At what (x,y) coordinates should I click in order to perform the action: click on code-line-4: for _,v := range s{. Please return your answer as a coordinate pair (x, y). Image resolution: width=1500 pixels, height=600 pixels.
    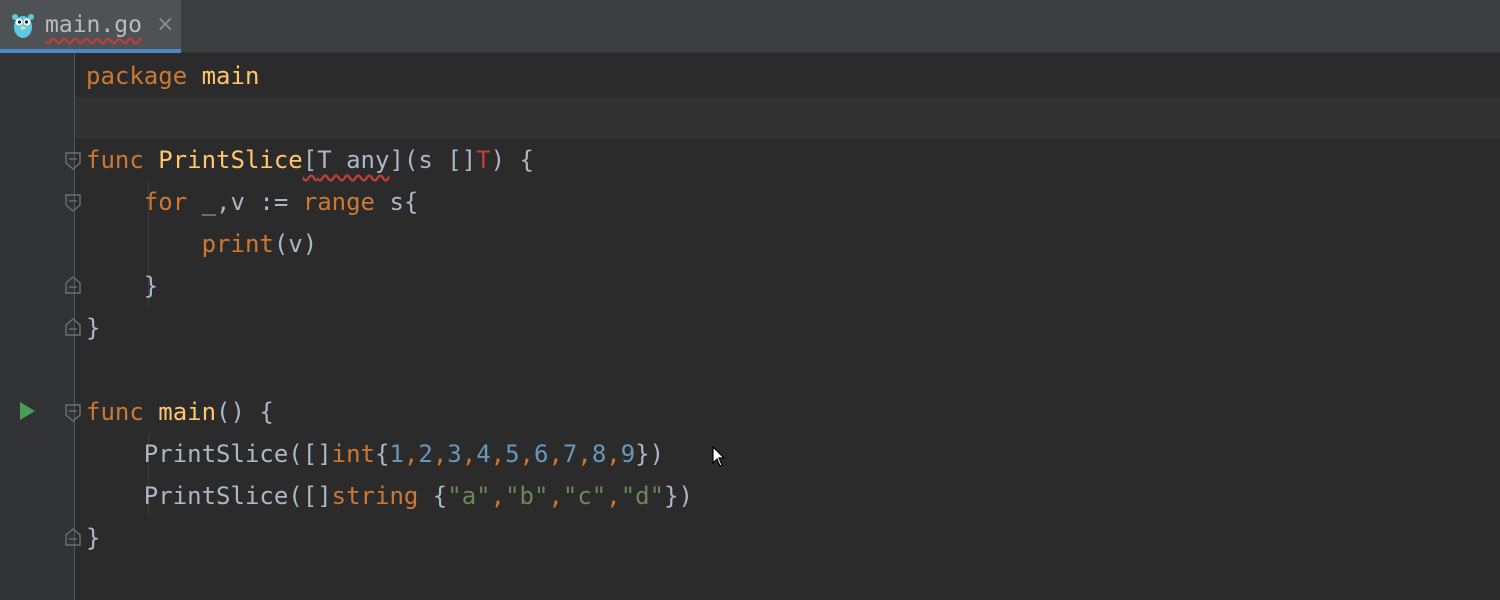
    Looking at the image, I should click on (252, 202).